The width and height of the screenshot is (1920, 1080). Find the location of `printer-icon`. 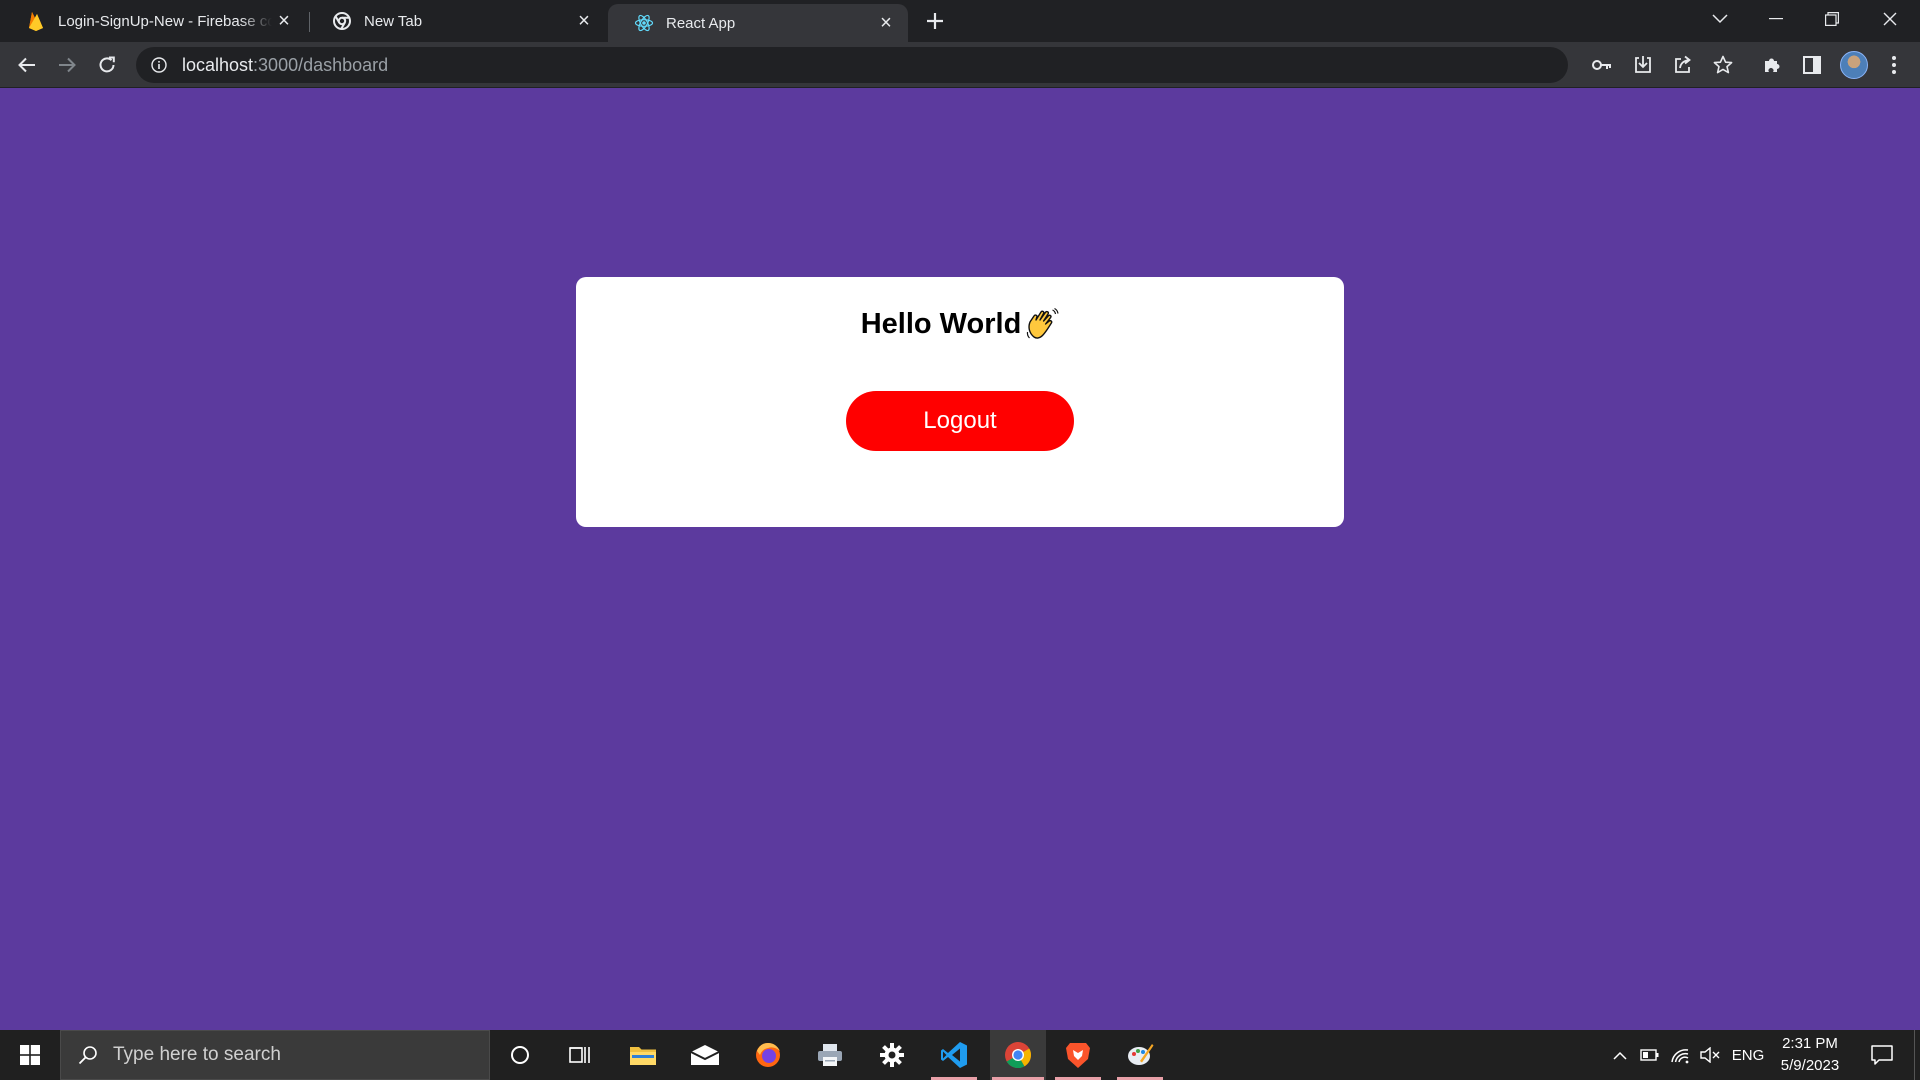

printer-icon is located at coordinates (830, 1055).